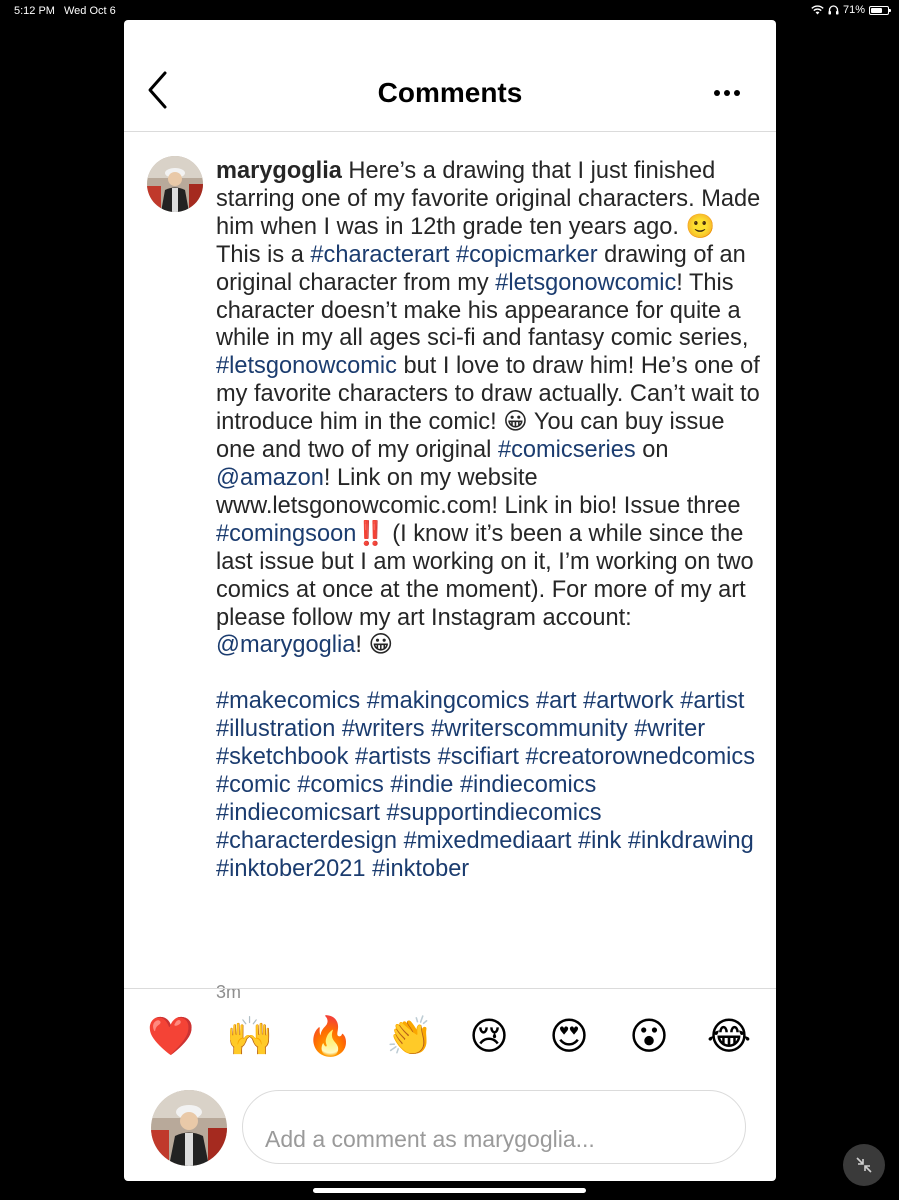  I want to click on status-right: 71%, so click(851, 10).